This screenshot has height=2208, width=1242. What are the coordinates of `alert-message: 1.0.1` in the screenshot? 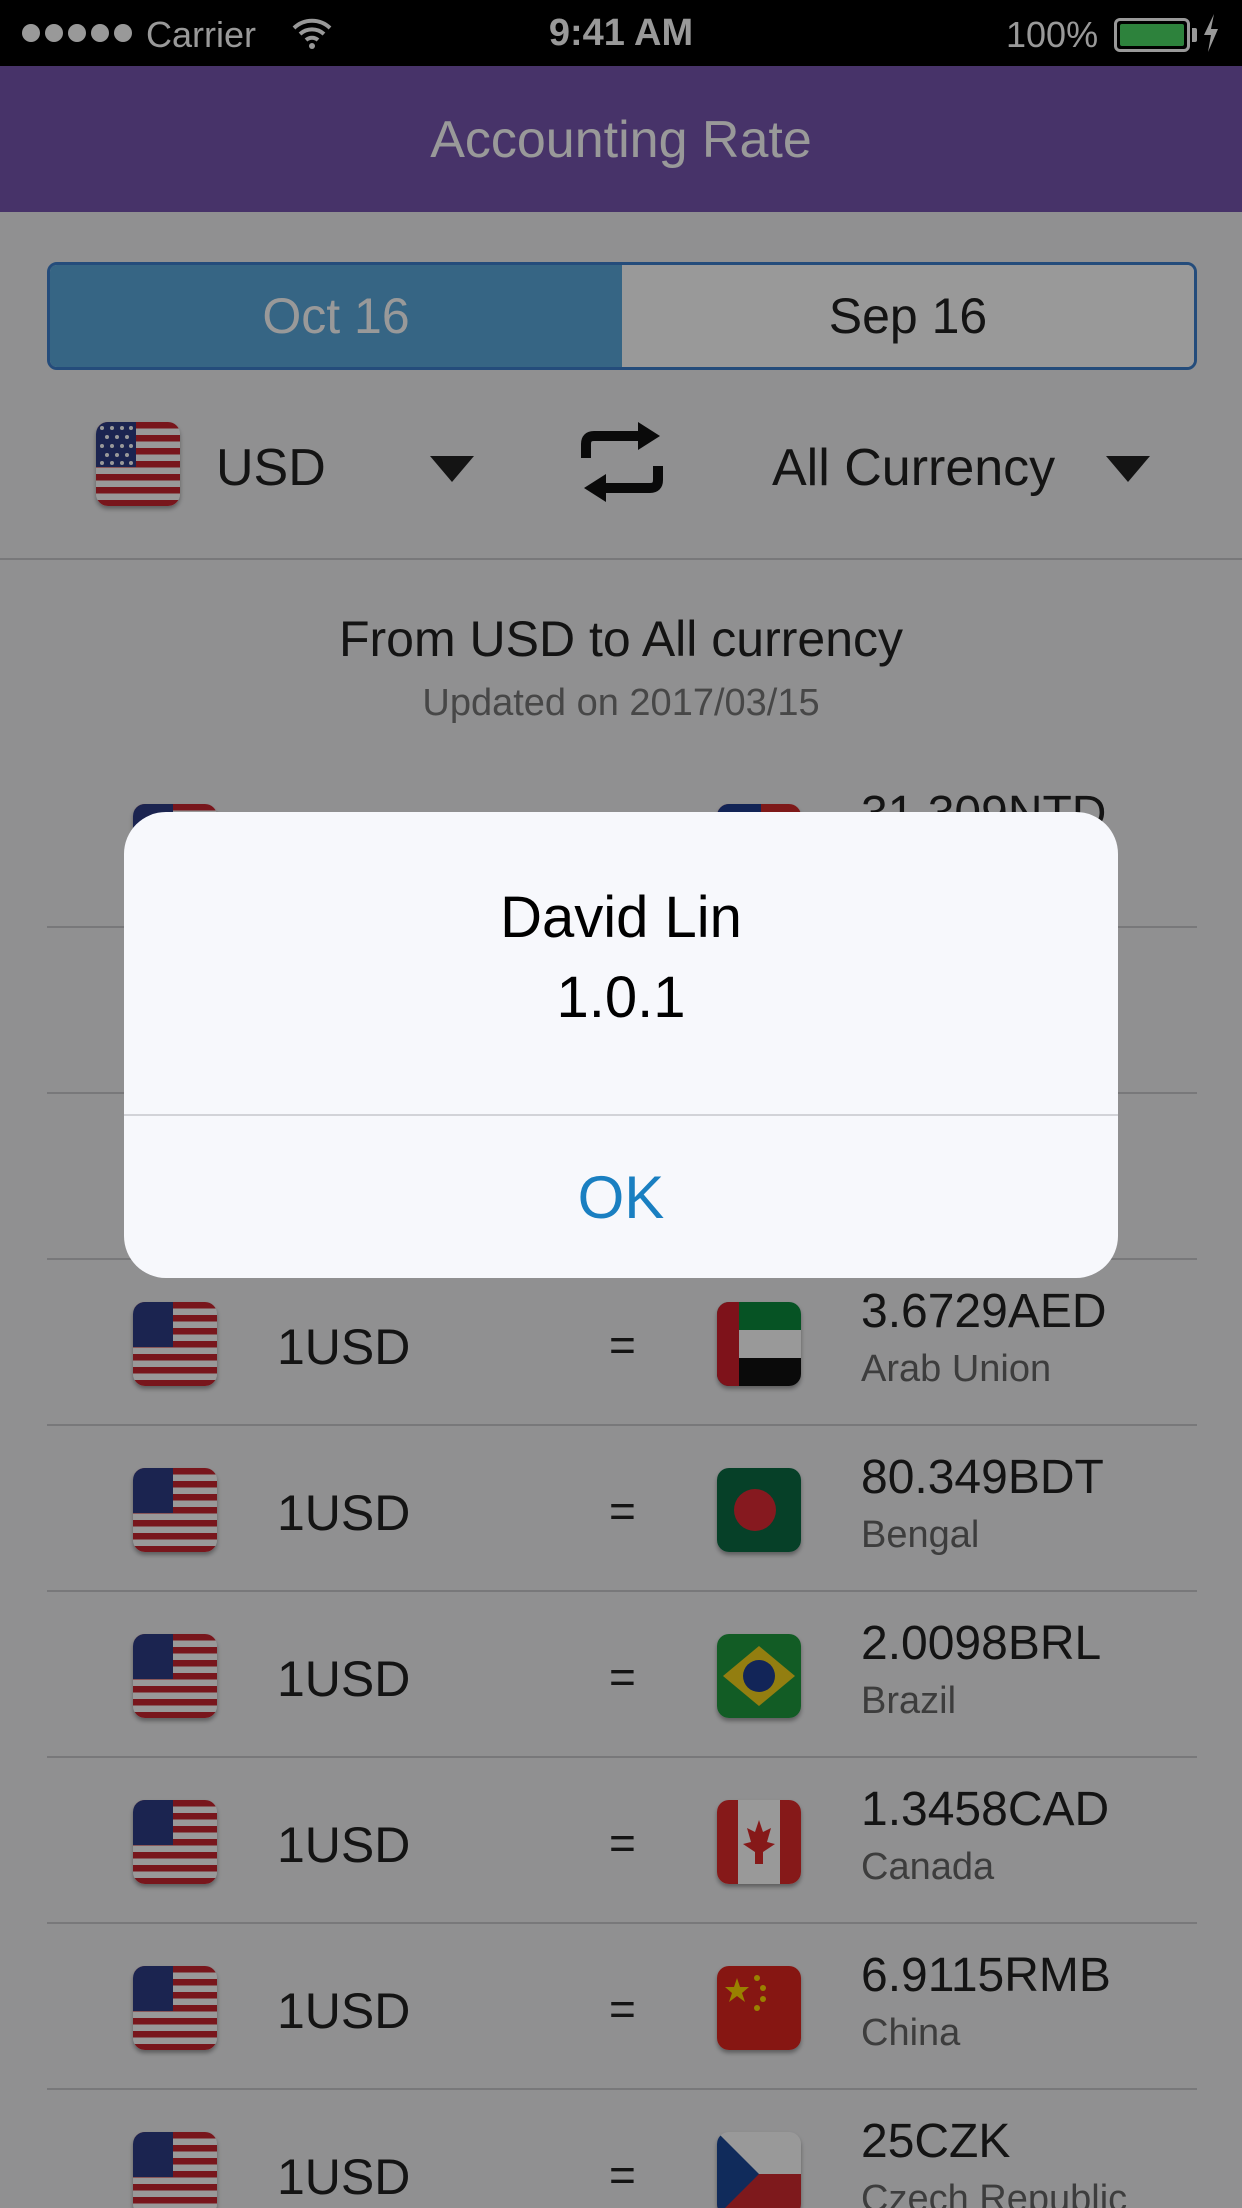 It's located at (621, 997).